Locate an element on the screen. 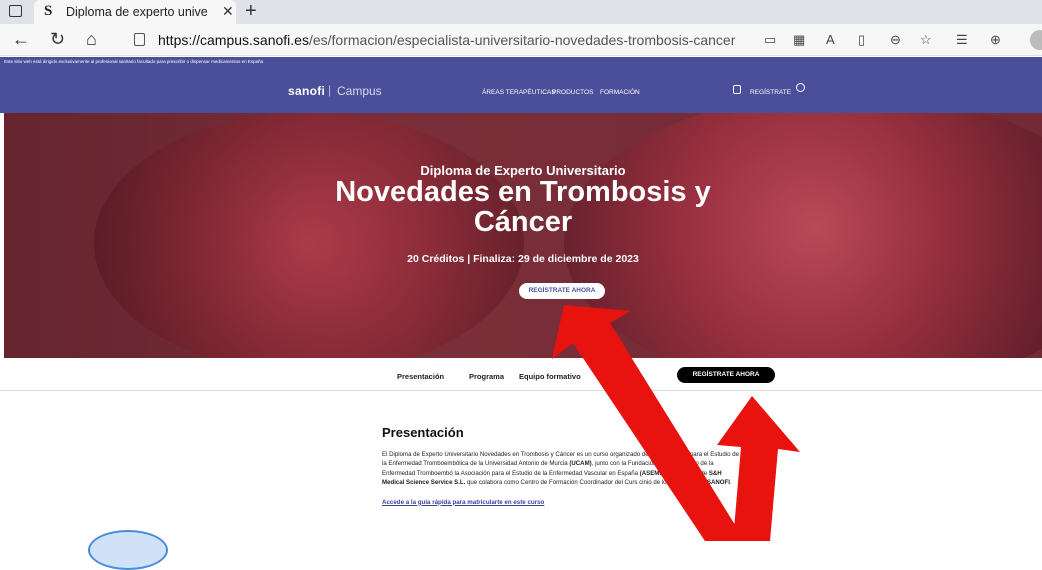  arrow-annotation is located at coordinates (648, 423).